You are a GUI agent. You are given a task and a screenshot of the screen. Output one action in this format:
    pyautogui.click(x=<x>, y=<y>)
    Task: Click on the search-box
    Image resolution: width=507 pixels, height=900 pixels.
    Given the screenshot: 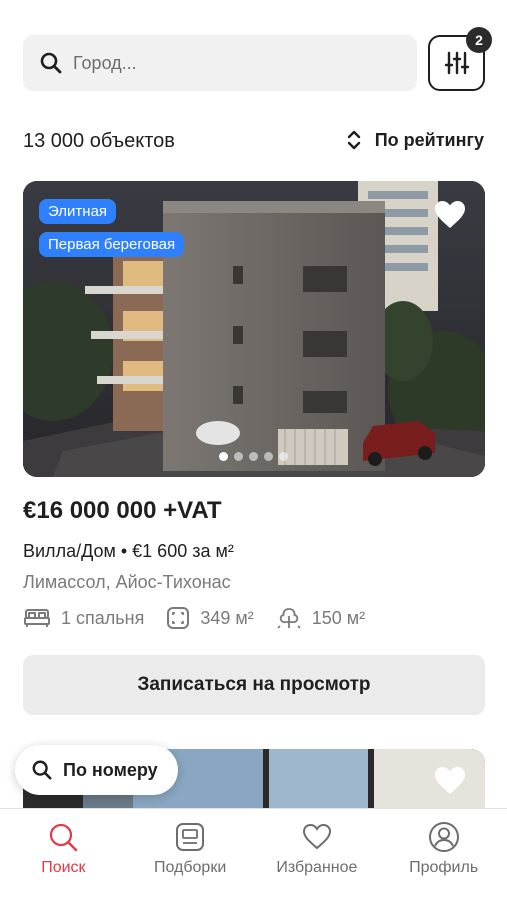 What is the action you would take?
    pyautogui.click(x=220, y=63)
    